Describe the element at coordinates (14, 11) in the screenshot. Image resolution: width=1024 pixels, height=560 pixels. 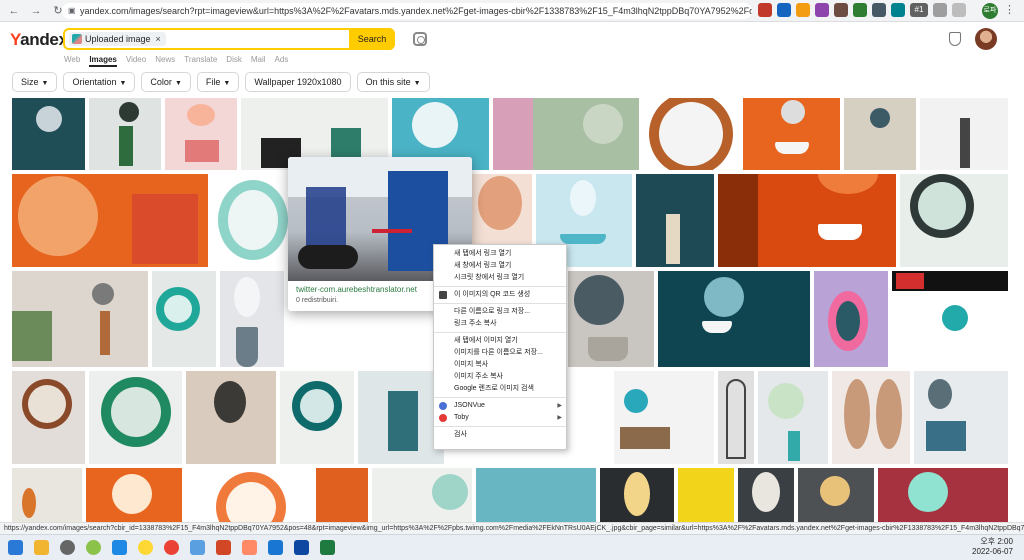
I see `back-icon: ←` at that location.